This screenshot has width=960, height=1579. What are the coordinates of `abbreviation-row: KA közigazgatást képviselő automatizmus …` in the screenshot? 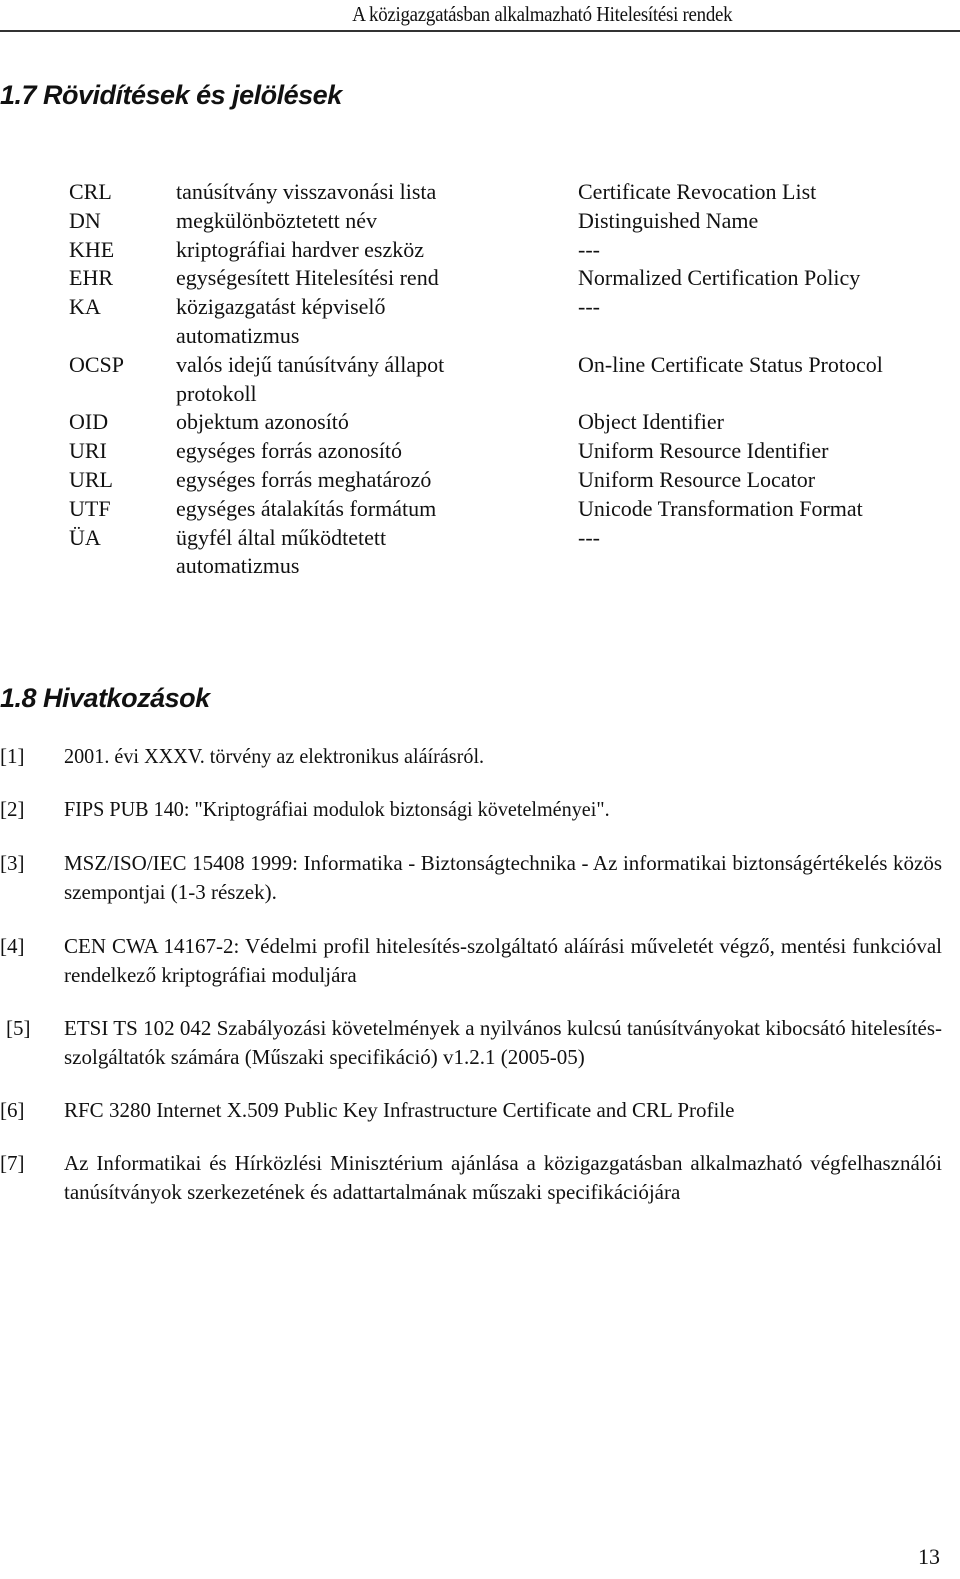 It's located at (509, 322).